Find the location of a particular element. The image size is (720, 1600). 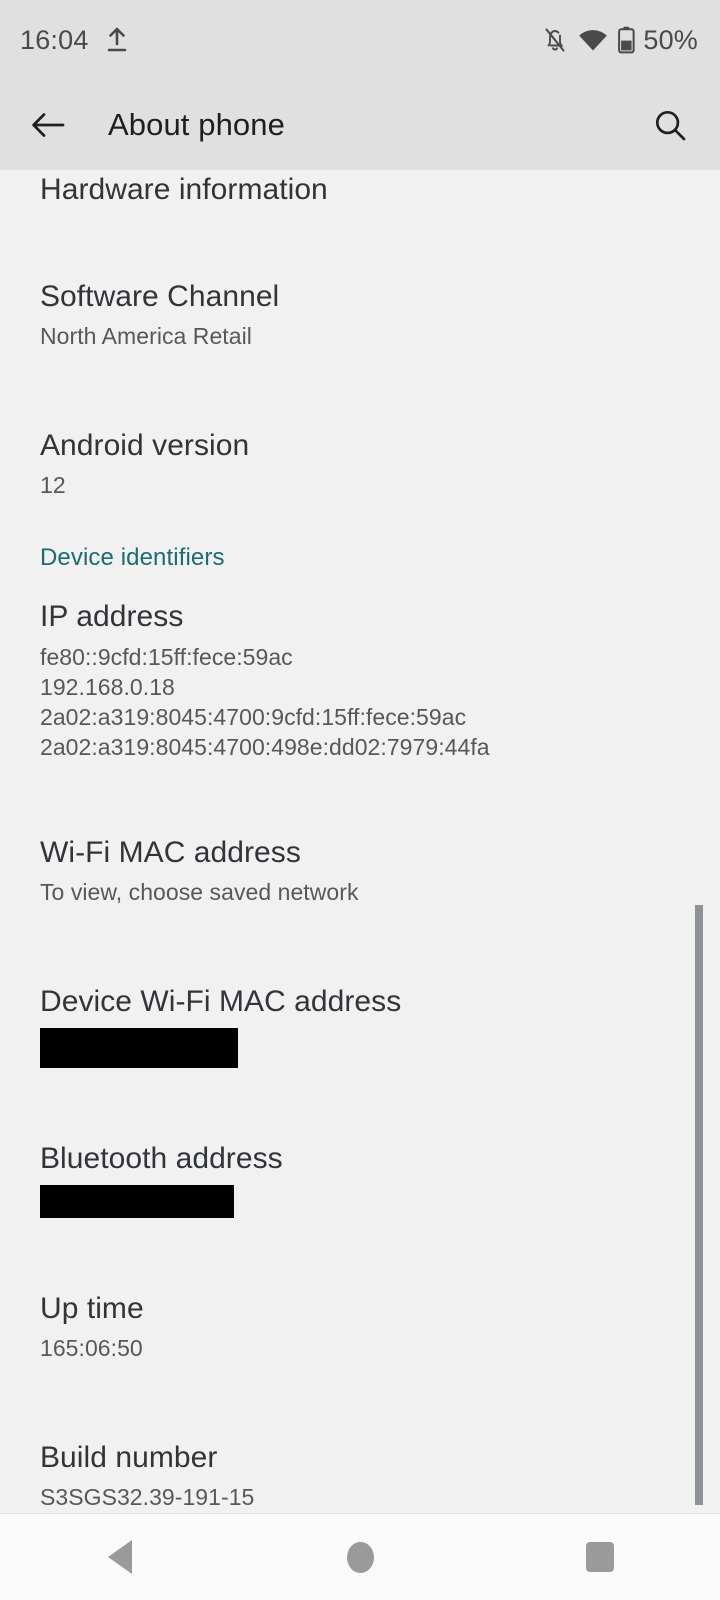

search-icon is located at coordinates (670, 125).